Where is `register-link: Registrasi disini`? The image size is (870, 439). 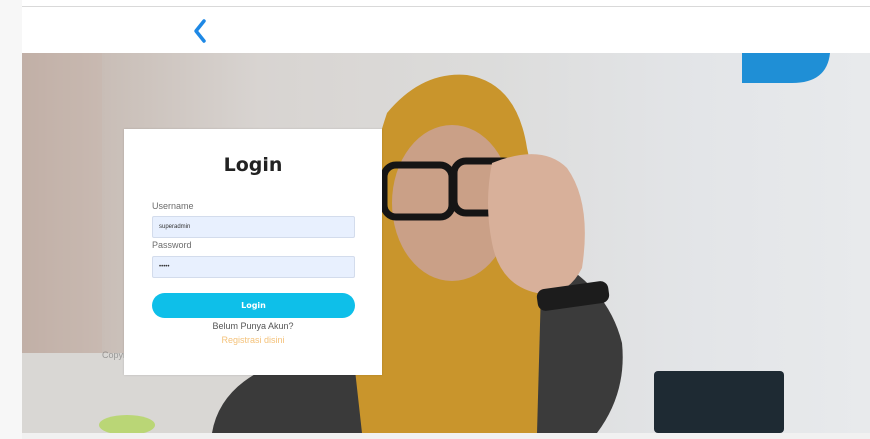 register-link: Registrasi disini is located at coordinates (253, 340).